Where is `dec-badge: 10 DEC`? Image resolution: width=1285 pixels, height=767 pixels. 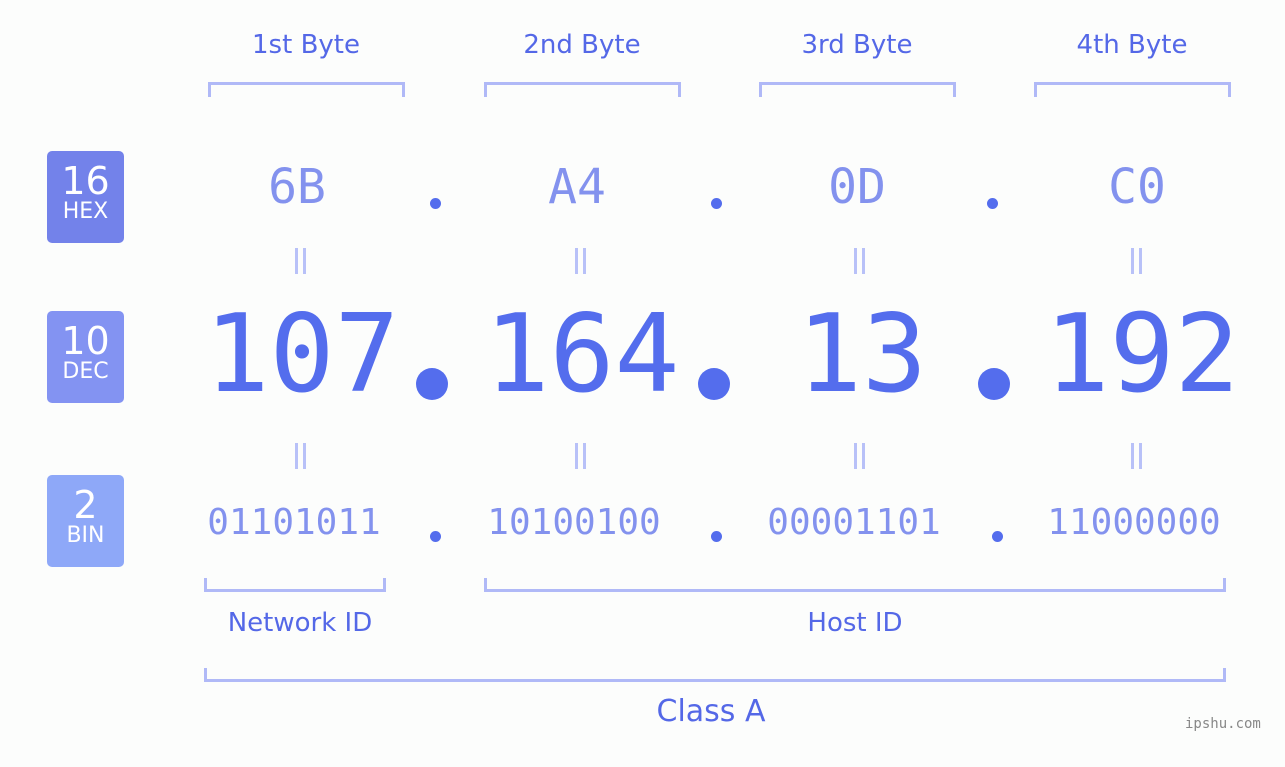
dec-badge: 10 DEC is located at coordinates (85, 357).